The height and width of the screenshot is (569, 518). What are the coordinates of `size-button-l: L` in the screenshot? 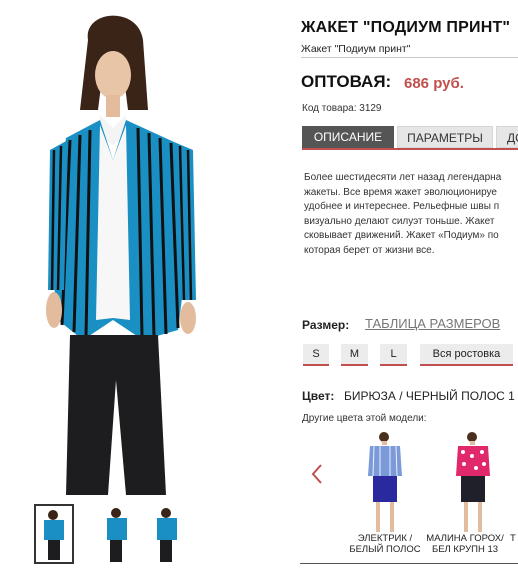 It's located at (393, 355).